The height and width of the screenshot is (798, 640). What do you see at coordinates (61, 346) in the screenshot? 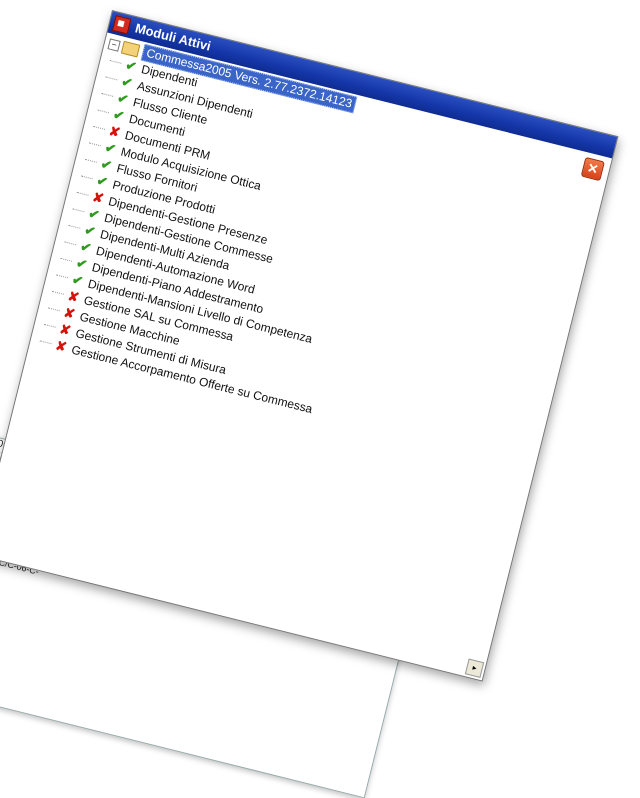
I see `cross-icon: ✘` at bounding box center [61, 346].